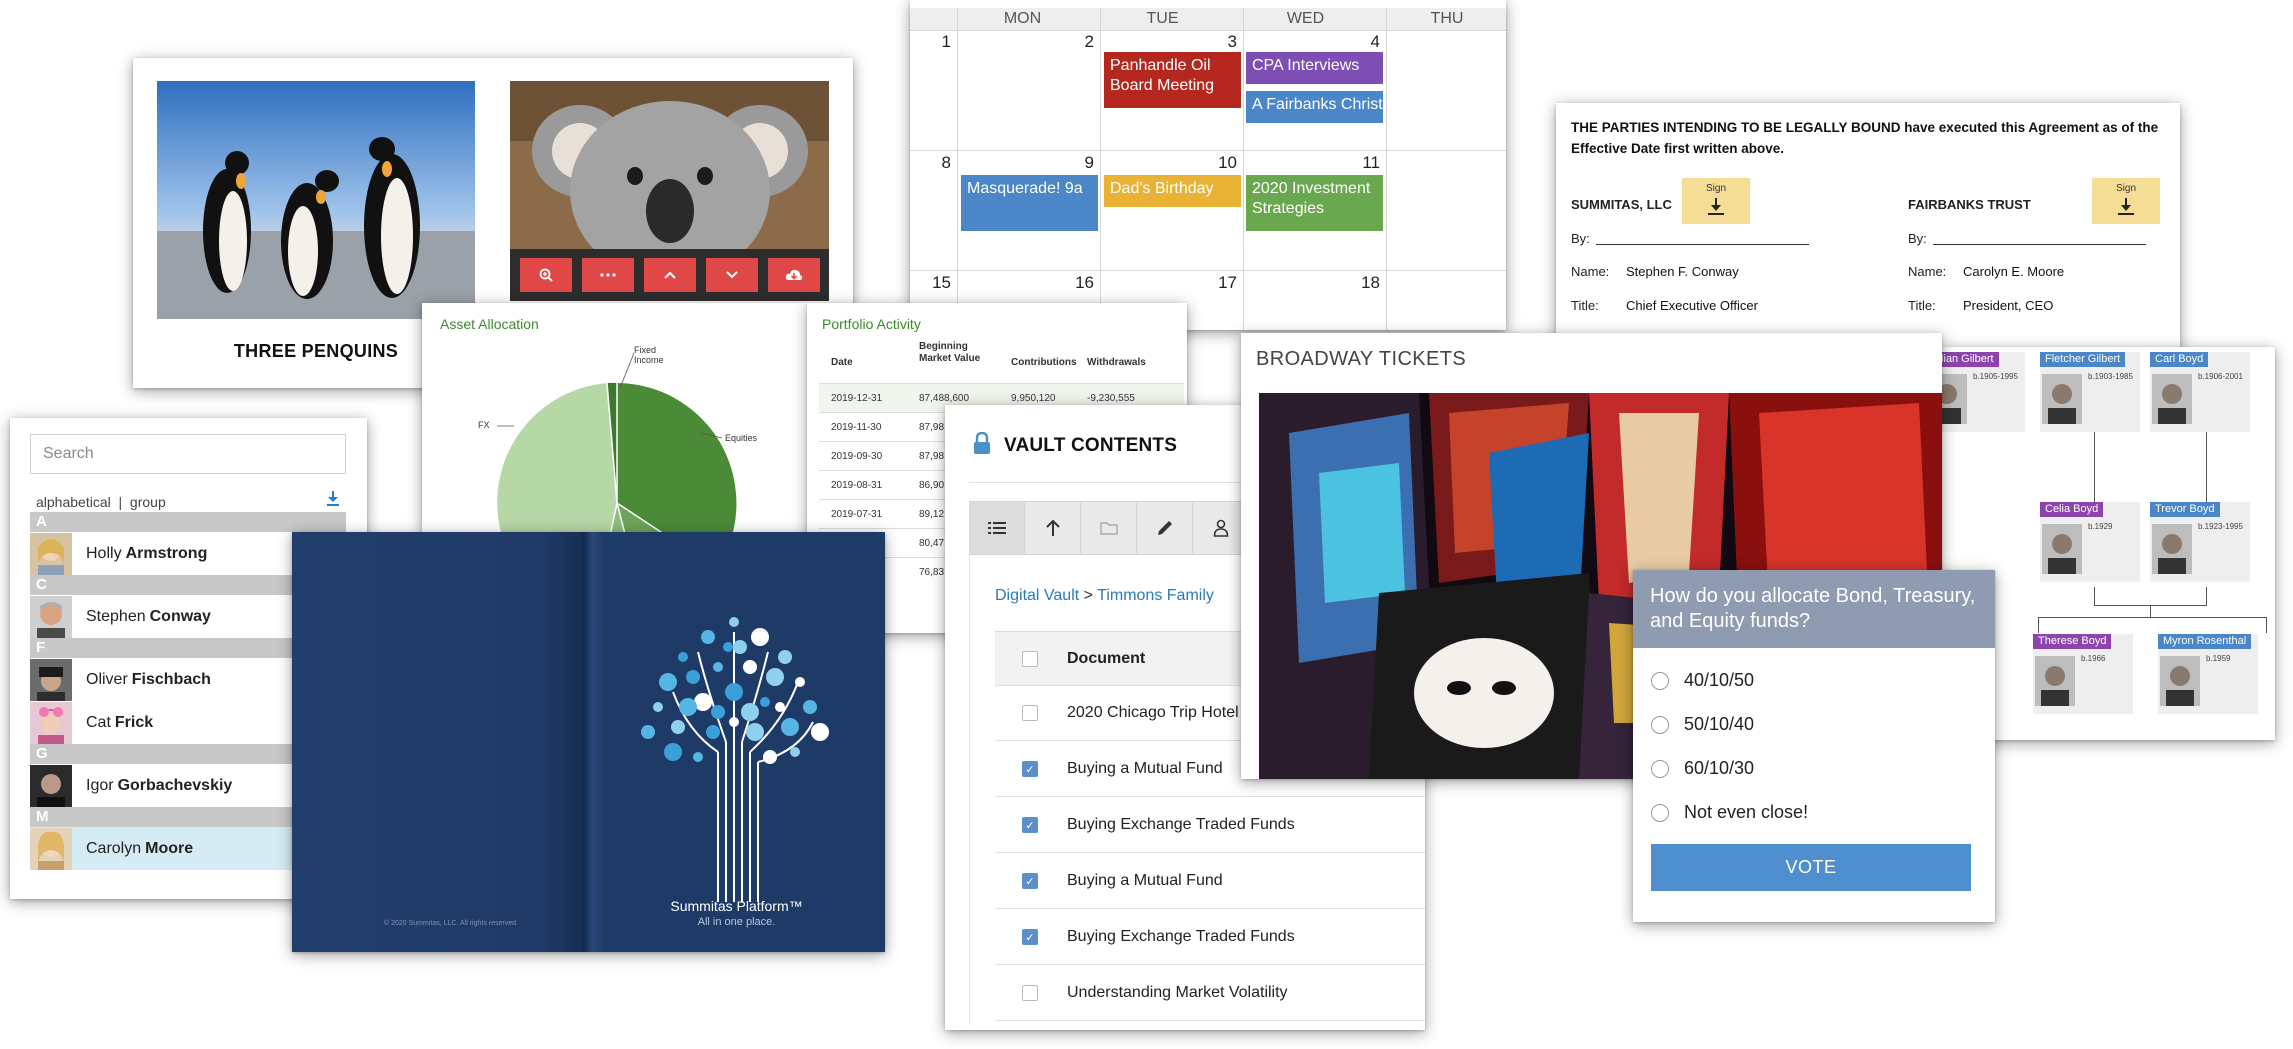  Describe the element at coordinates (1225, 283) in the screenshot. I see `date-17: 17` at that location.